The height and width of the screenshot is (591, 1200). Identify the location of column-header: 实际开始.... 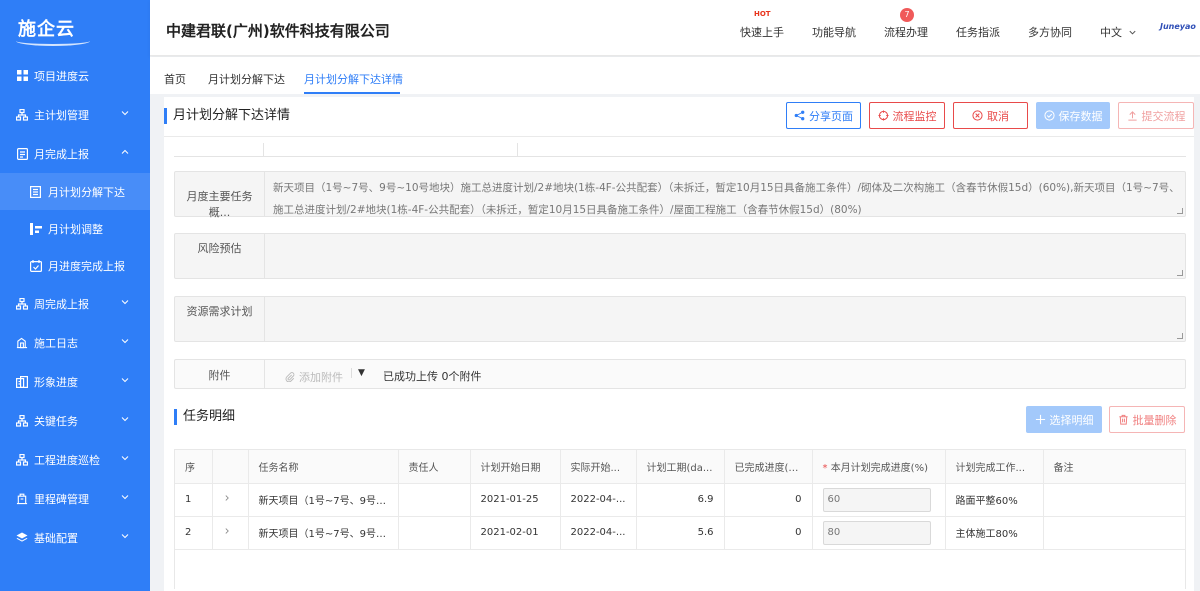
(598, 467).